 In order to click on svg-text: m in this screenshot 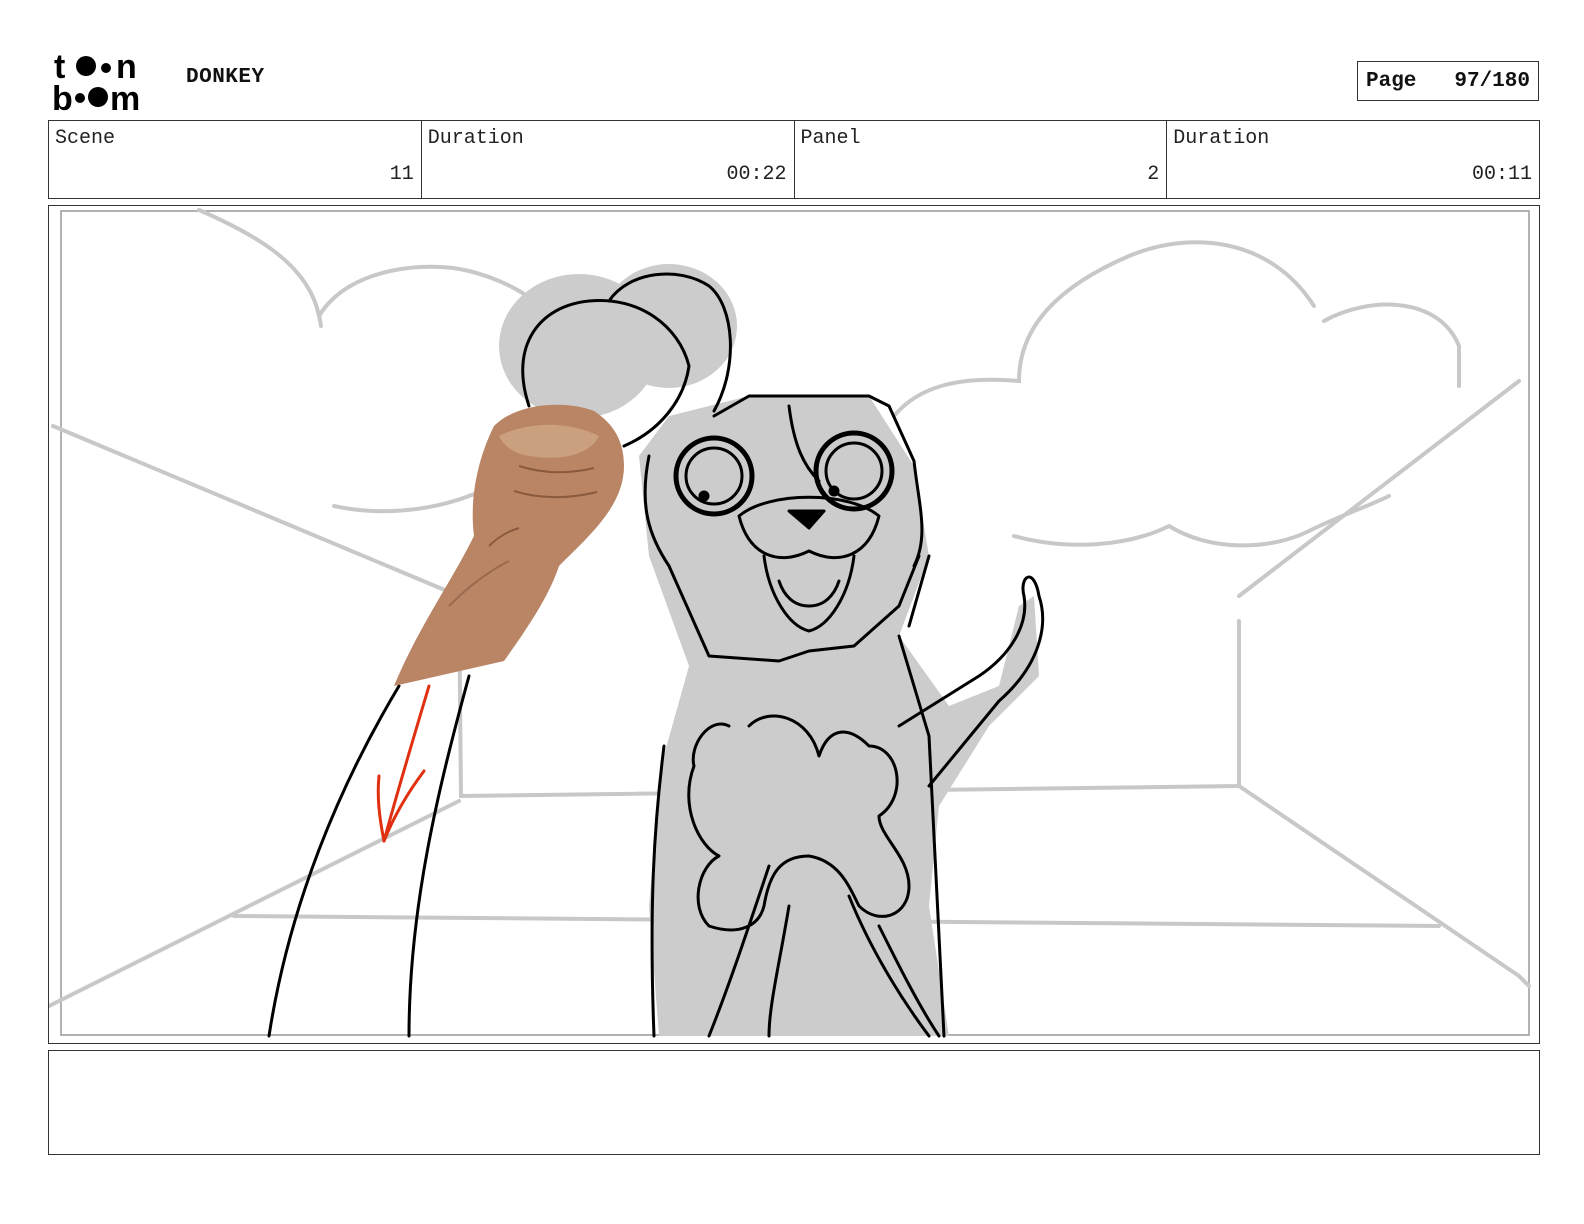, I will do `click(125, 96)`.